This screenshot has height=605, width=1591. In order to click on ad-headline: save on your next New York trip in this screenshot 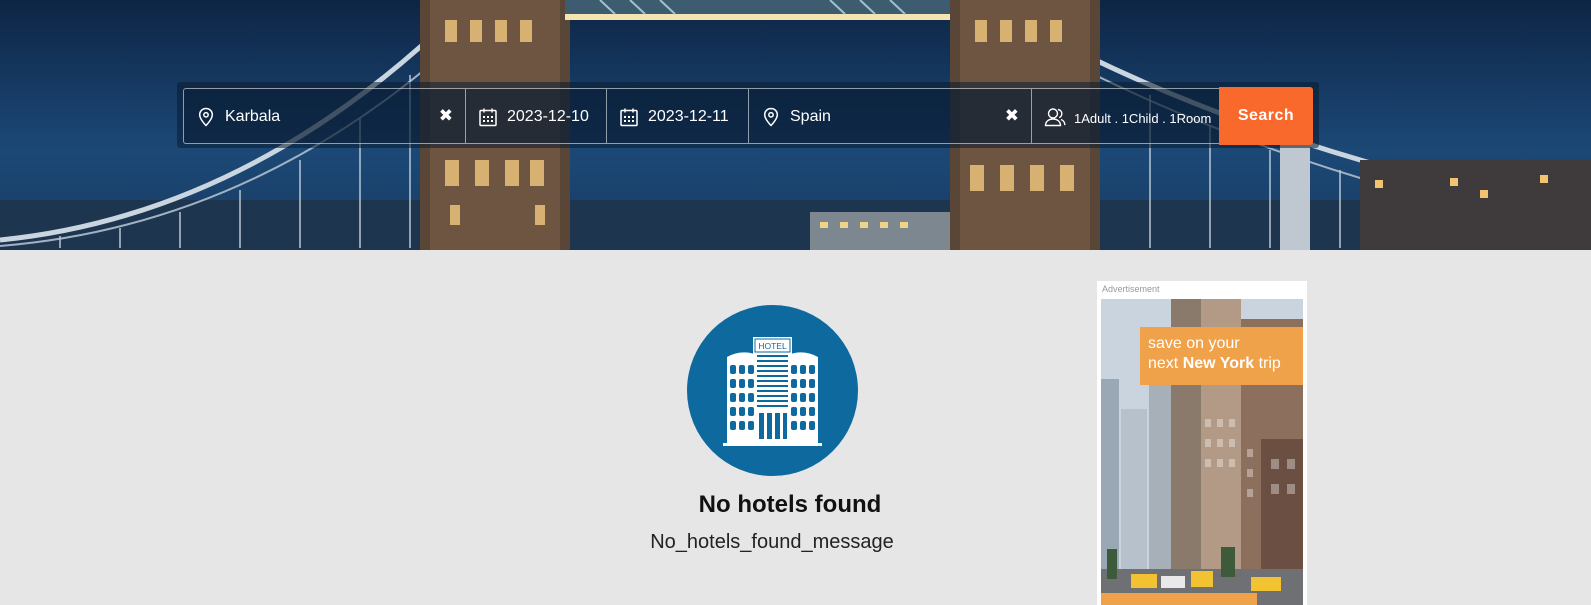, I will do `click(1221, 356)`.